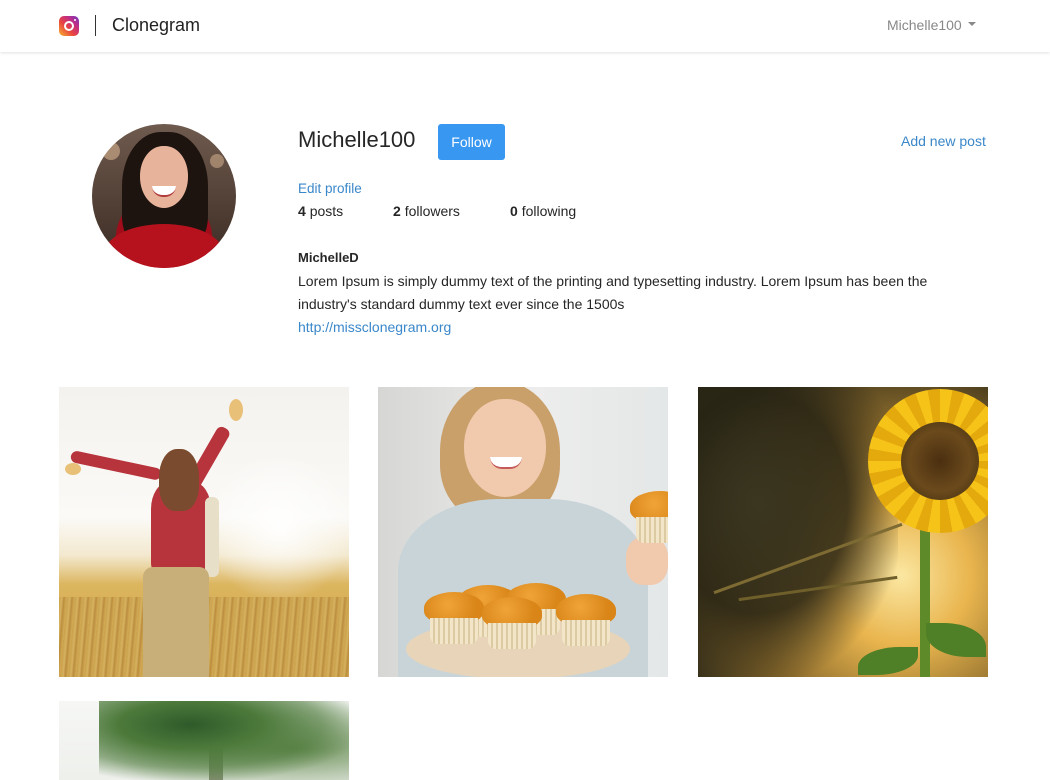 This screenshot has width=1050, height=780. What do you see at coordinates (505, 448) in the screenshot?
I see `face` at bounding box center [505, 448].